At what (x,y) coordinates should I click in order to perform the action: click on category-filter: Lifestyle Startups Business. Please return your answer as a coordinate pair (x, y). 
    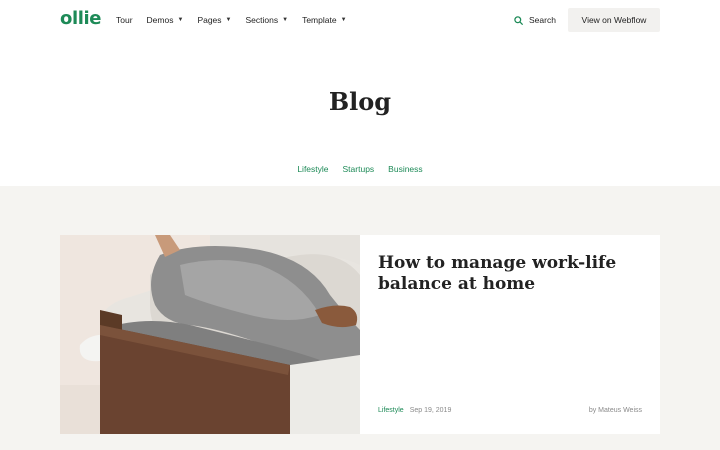
    Looking at the image, I should click on (360, 169).